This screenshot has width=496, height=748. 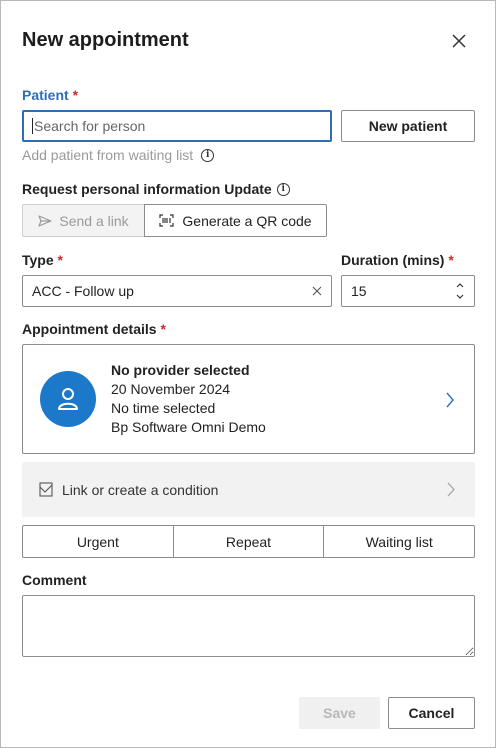 I want to click on appointment-flags: Urgent Repeat Waiting list, so click(x=248, y=541).